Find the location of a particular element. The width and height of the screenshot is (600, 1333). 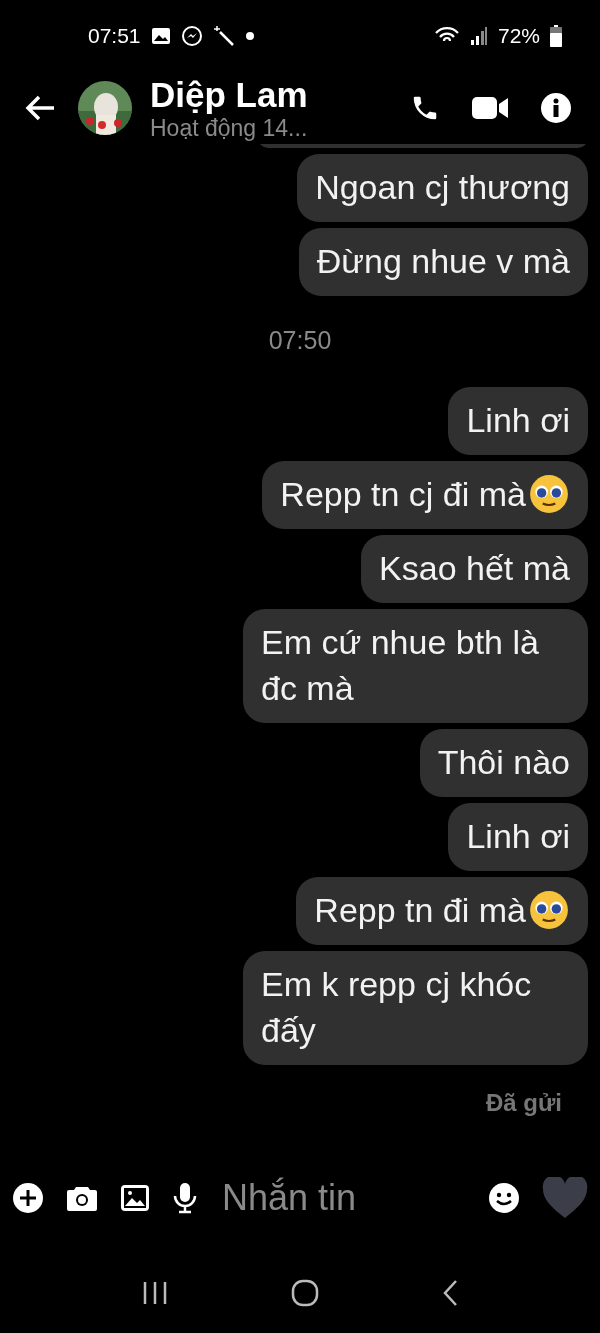

video-camera-icon is located at coordinates (490, 108).